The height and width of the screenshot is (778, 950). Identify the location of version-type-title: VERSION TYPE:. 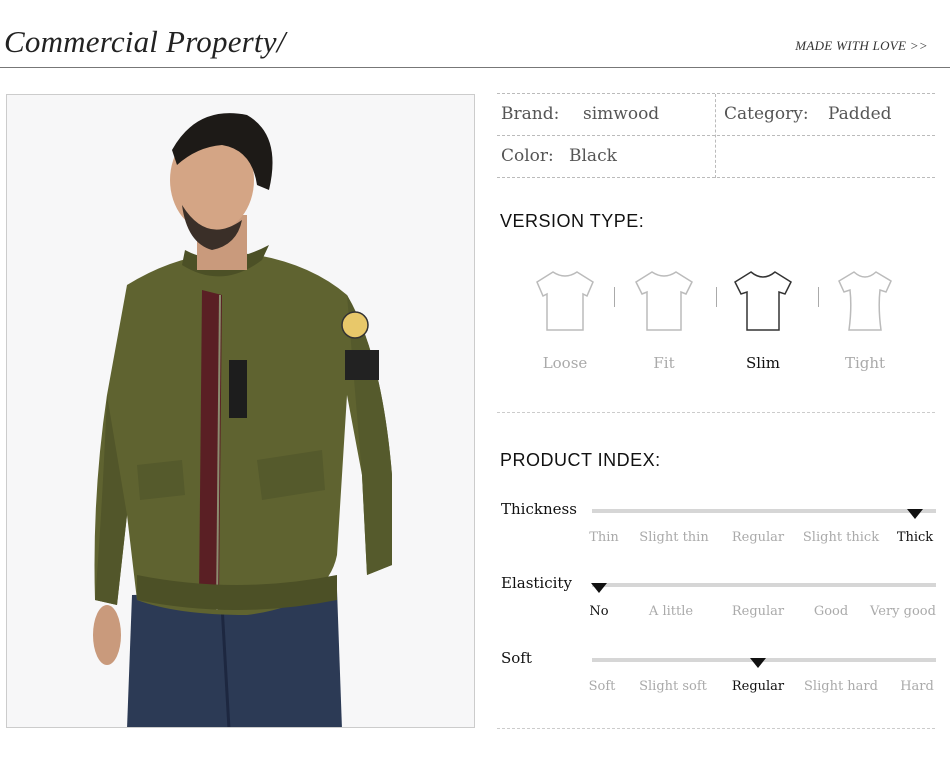
(572, 221).